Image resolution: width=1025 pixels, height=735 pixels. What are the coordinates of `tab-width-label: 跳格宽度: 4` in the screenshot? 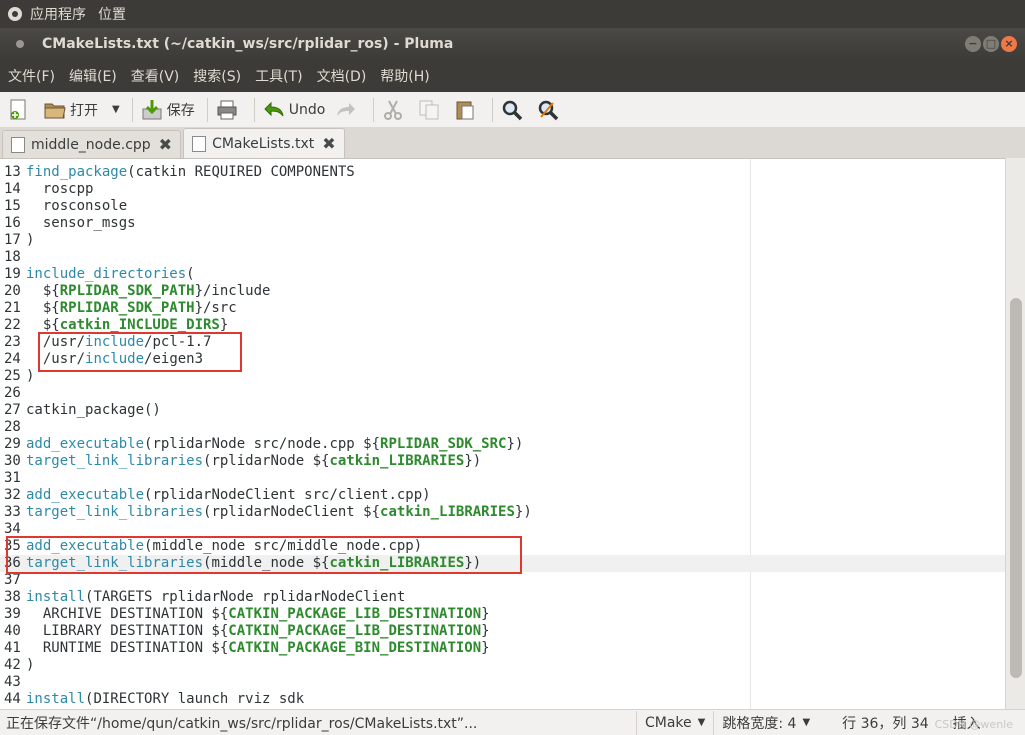 It's located at (759, 723).